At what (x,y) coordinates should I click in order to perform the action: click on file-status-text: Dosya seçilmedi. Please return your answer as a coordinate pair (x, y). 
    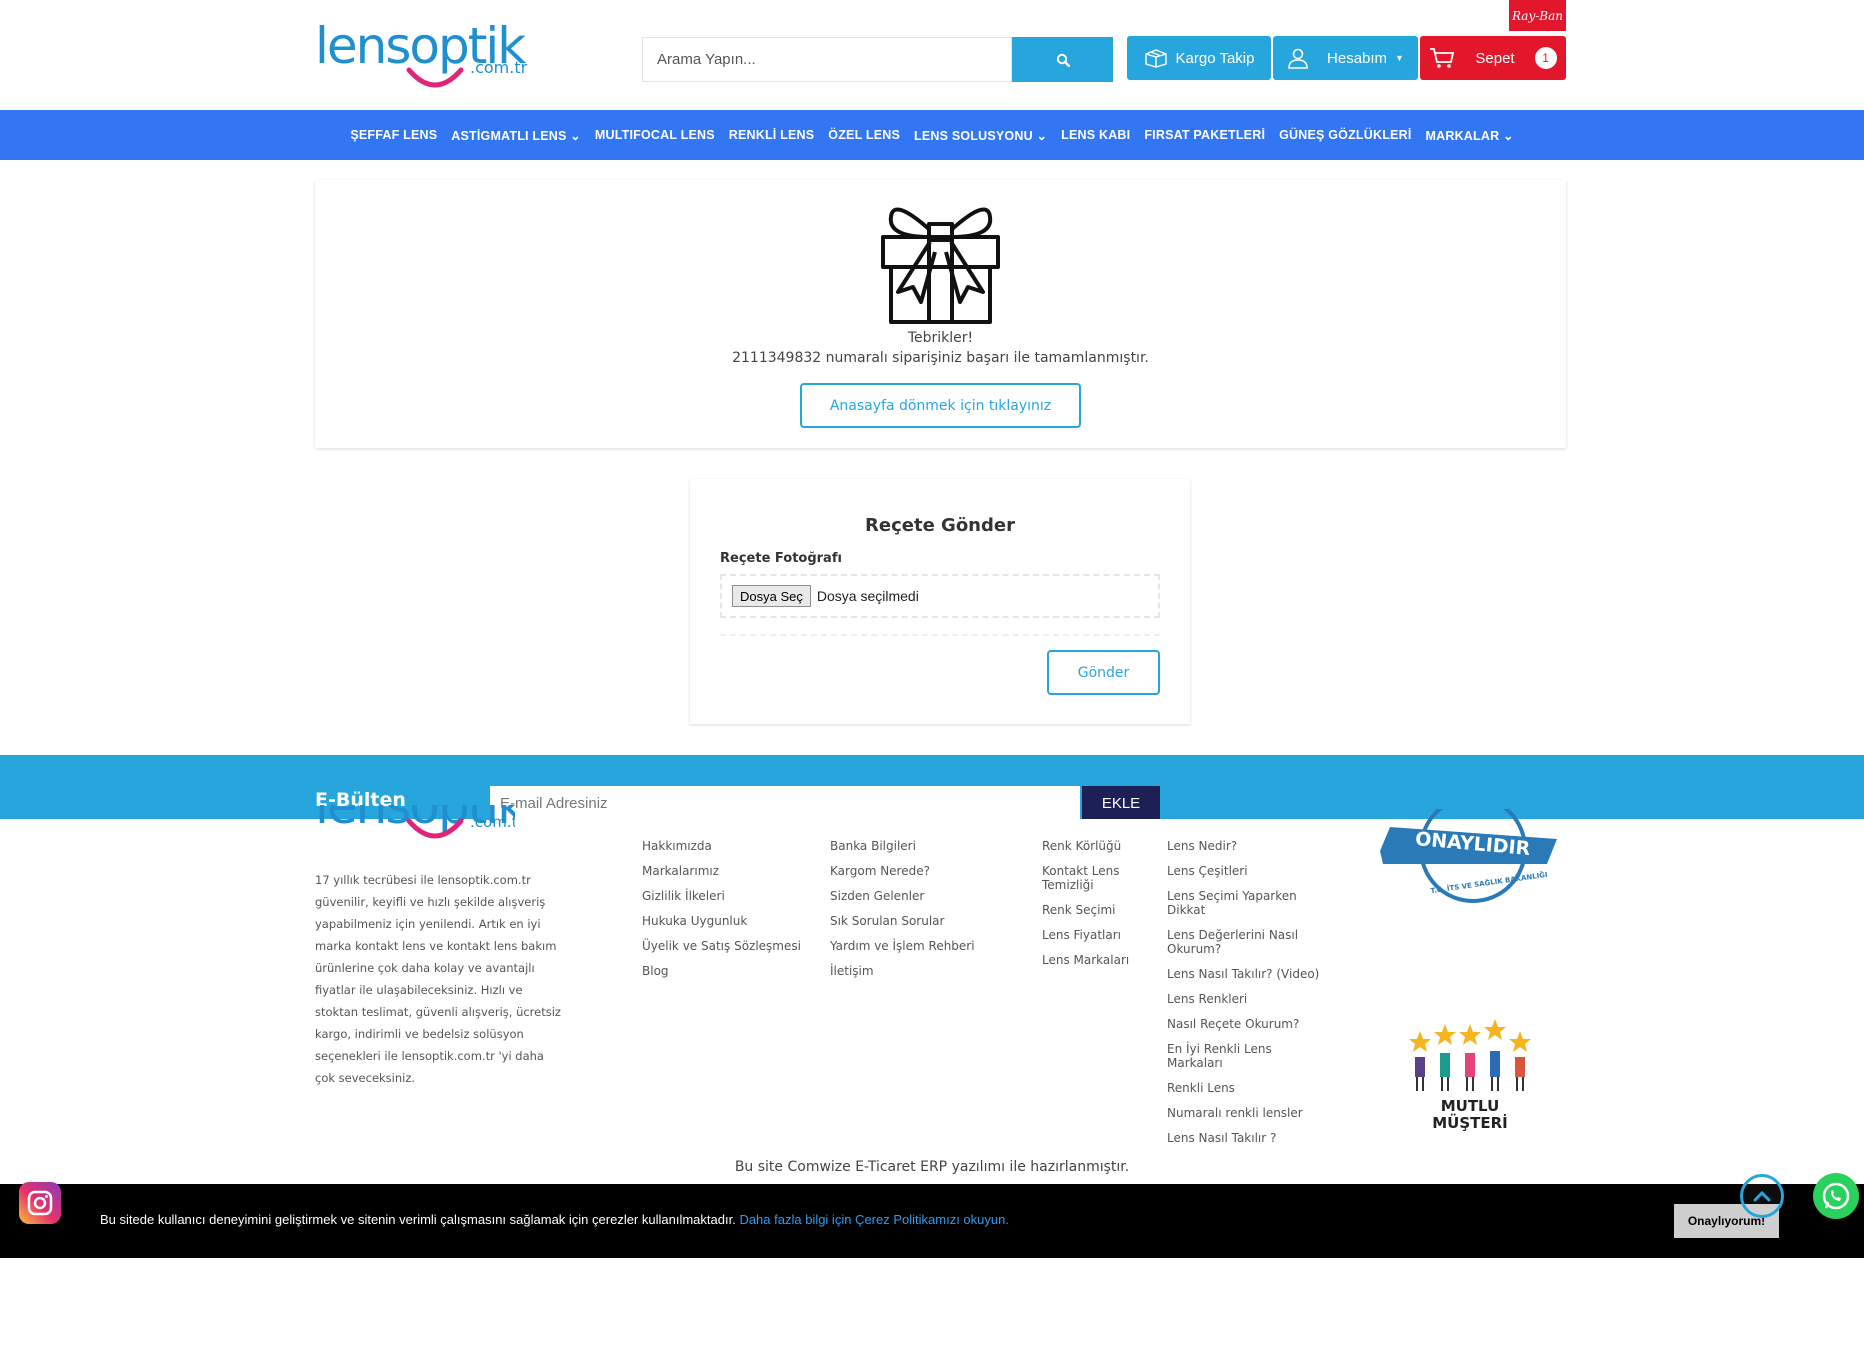
    Looking at the image, I should click on (867, 596).